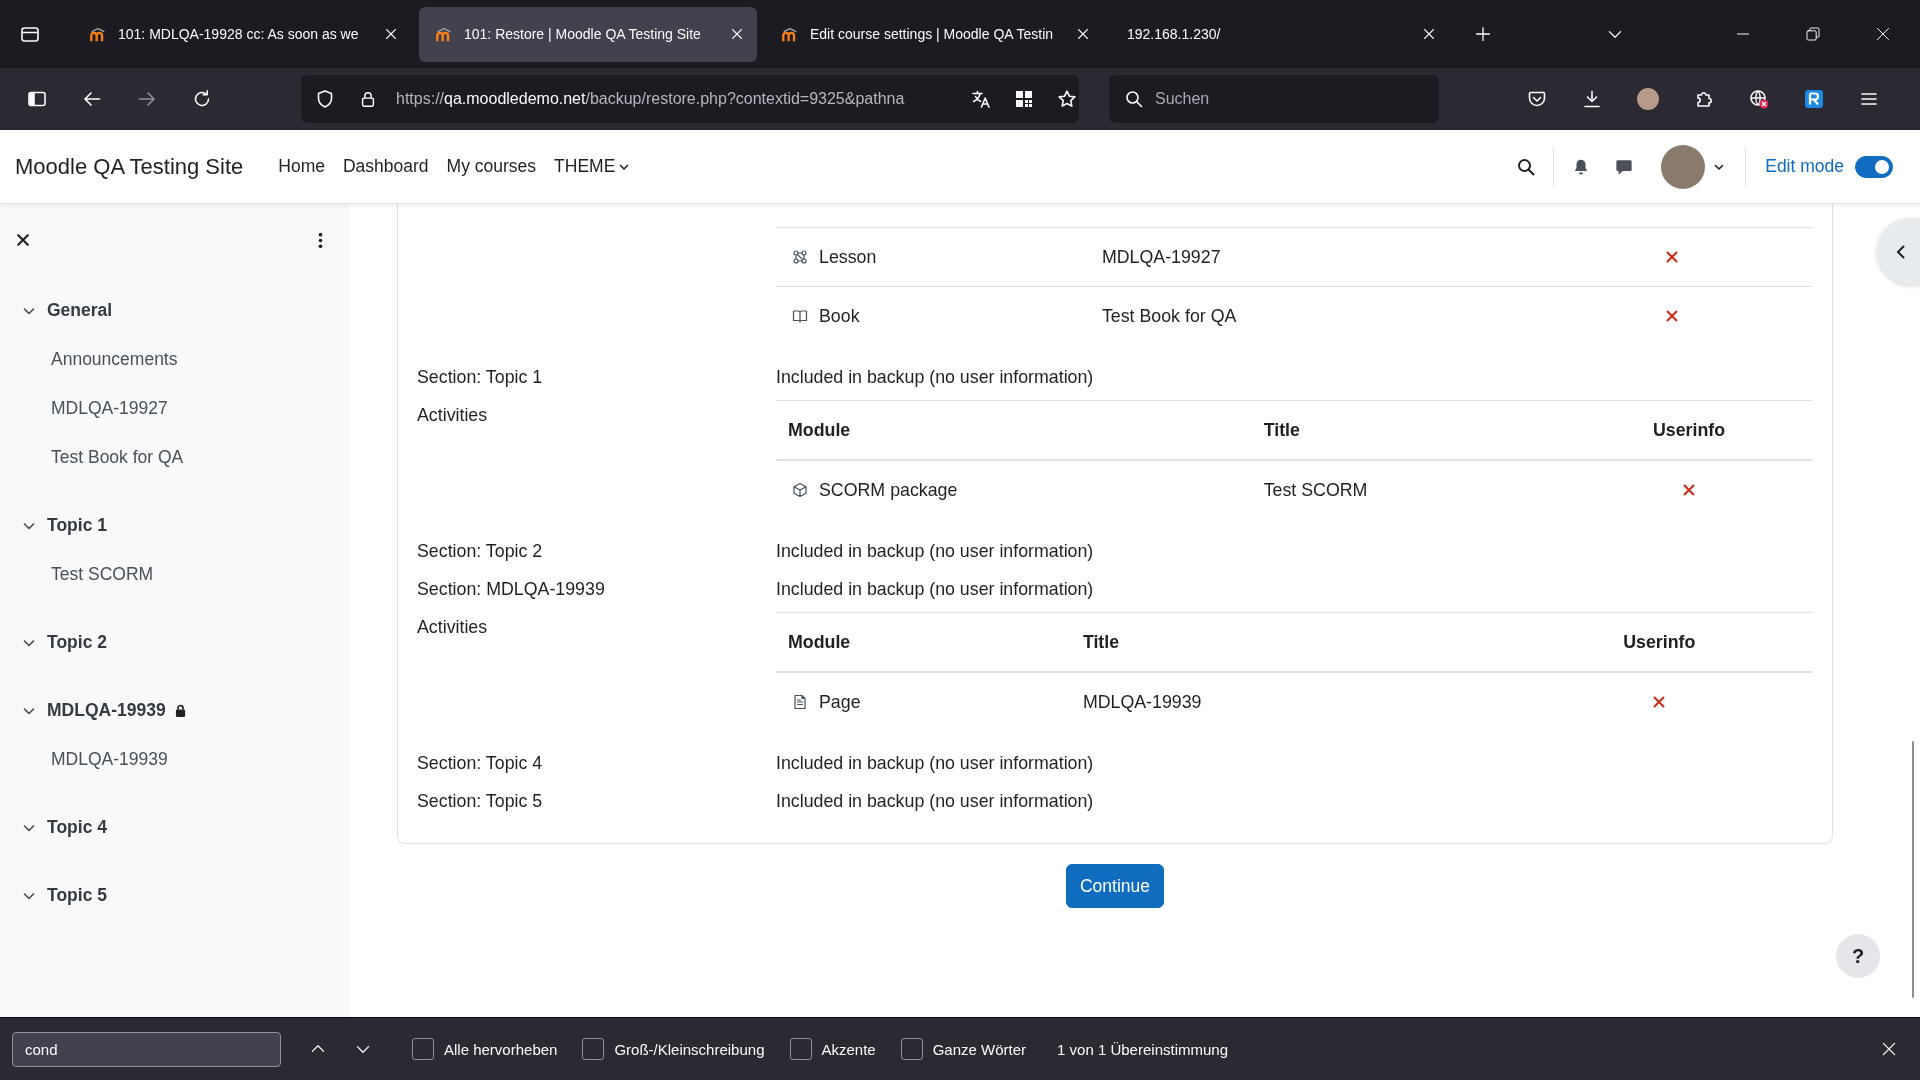 The image size is (1920, 1080). Describe the element at coordinates (1024, 99) in the screenshot. I see `qr-code-icon` at that location.